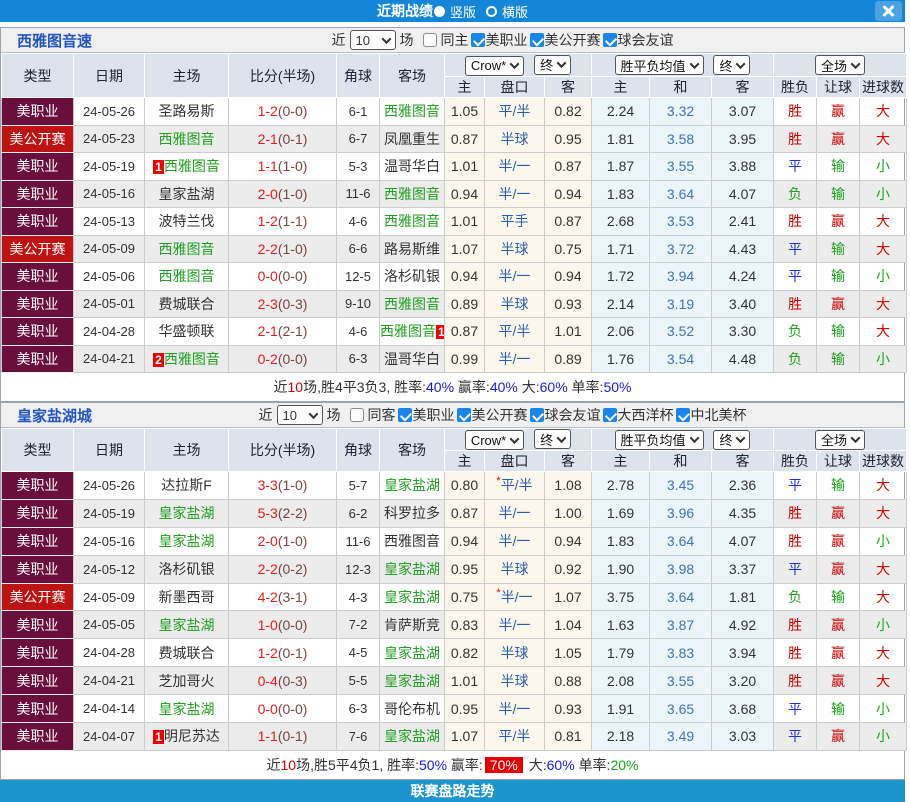  What do you see at coordinates (491, 11) in the screenshot?
I see `radio-horizontal-icon` at bounding box center [491, 11].